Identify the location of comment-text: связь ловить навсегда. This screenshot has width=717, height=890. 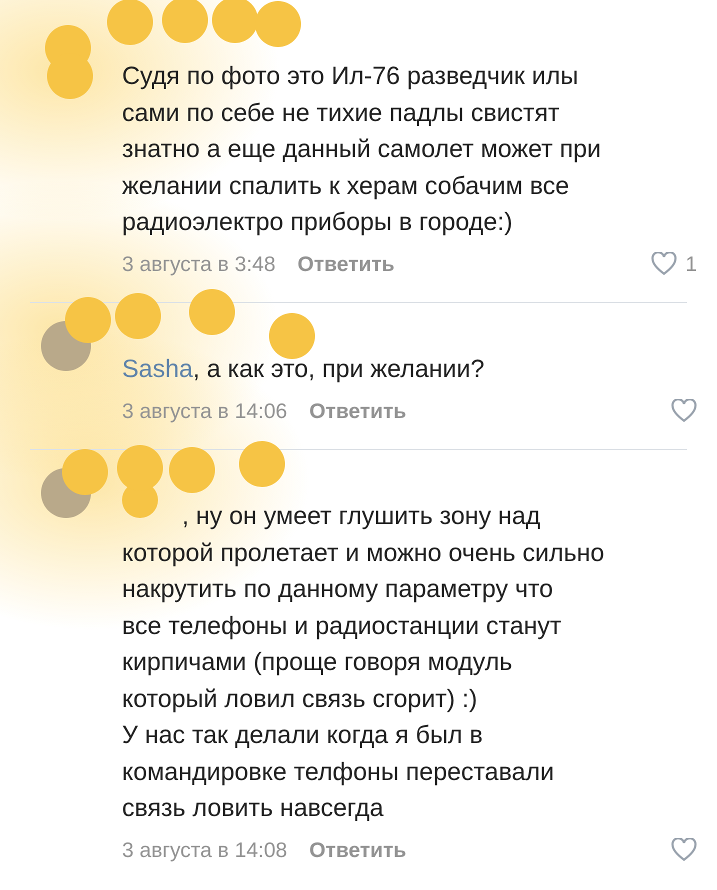
(253, 808).